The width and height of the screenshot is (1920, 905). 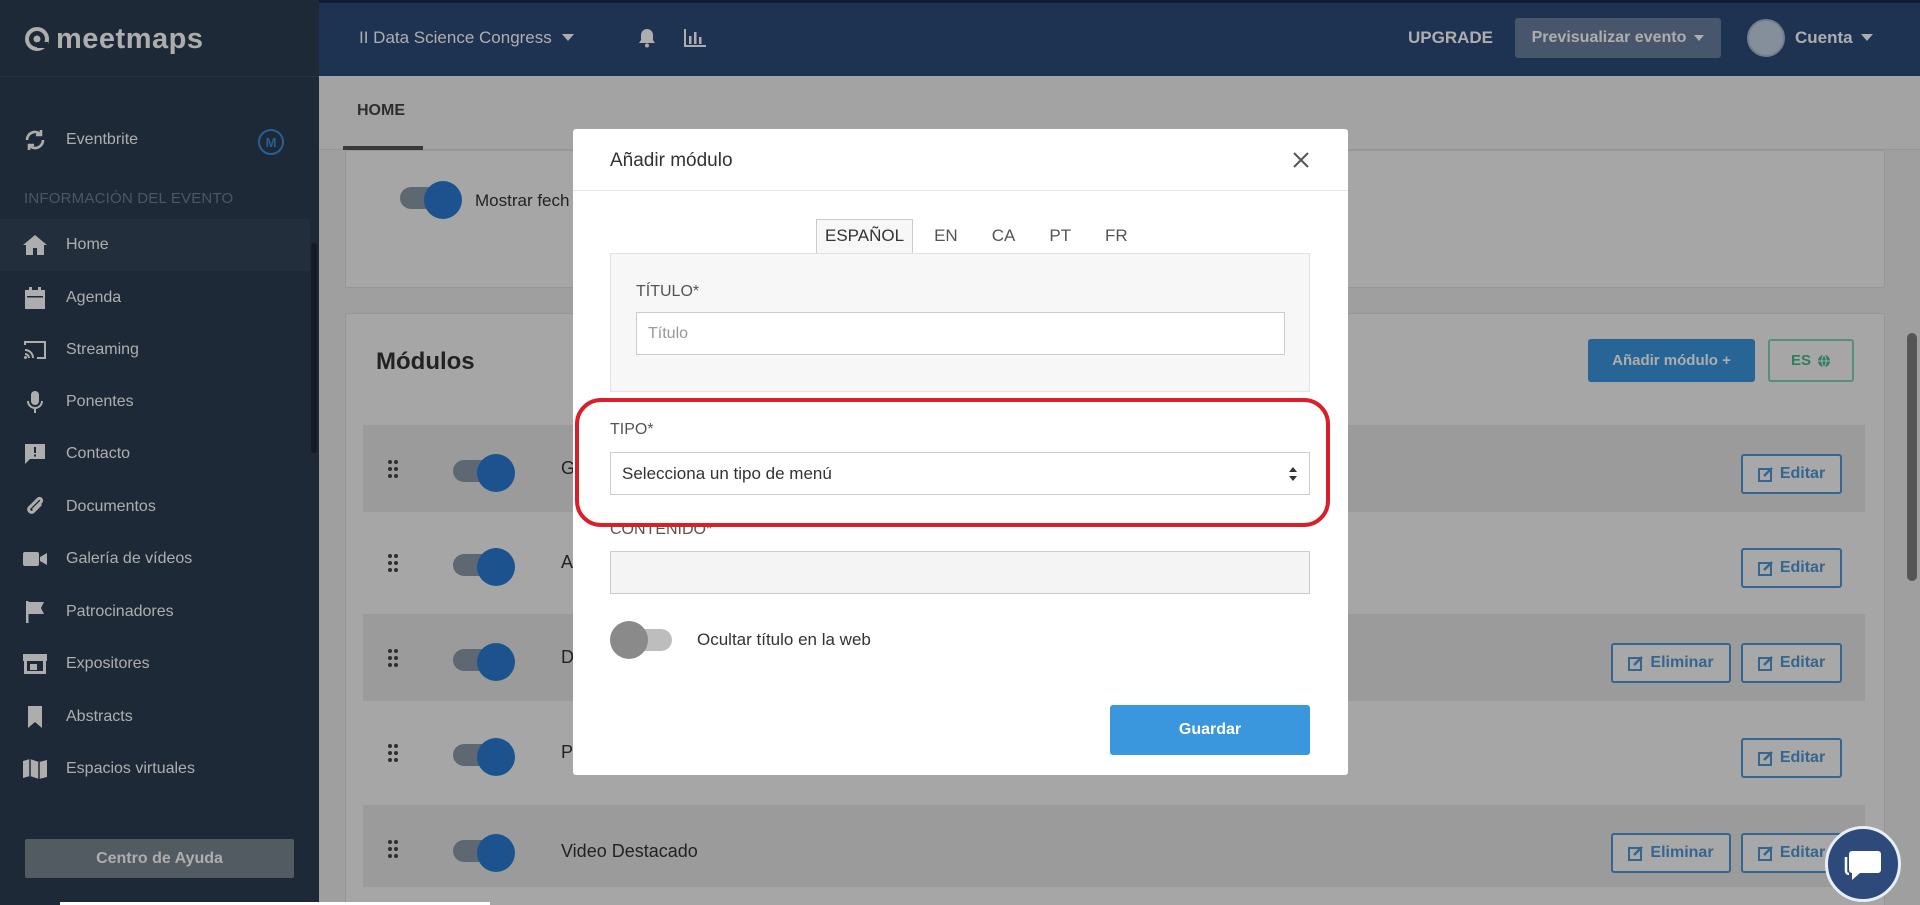 I want to click on tab-lang-pt: PT, so click(x=1060, y=237).